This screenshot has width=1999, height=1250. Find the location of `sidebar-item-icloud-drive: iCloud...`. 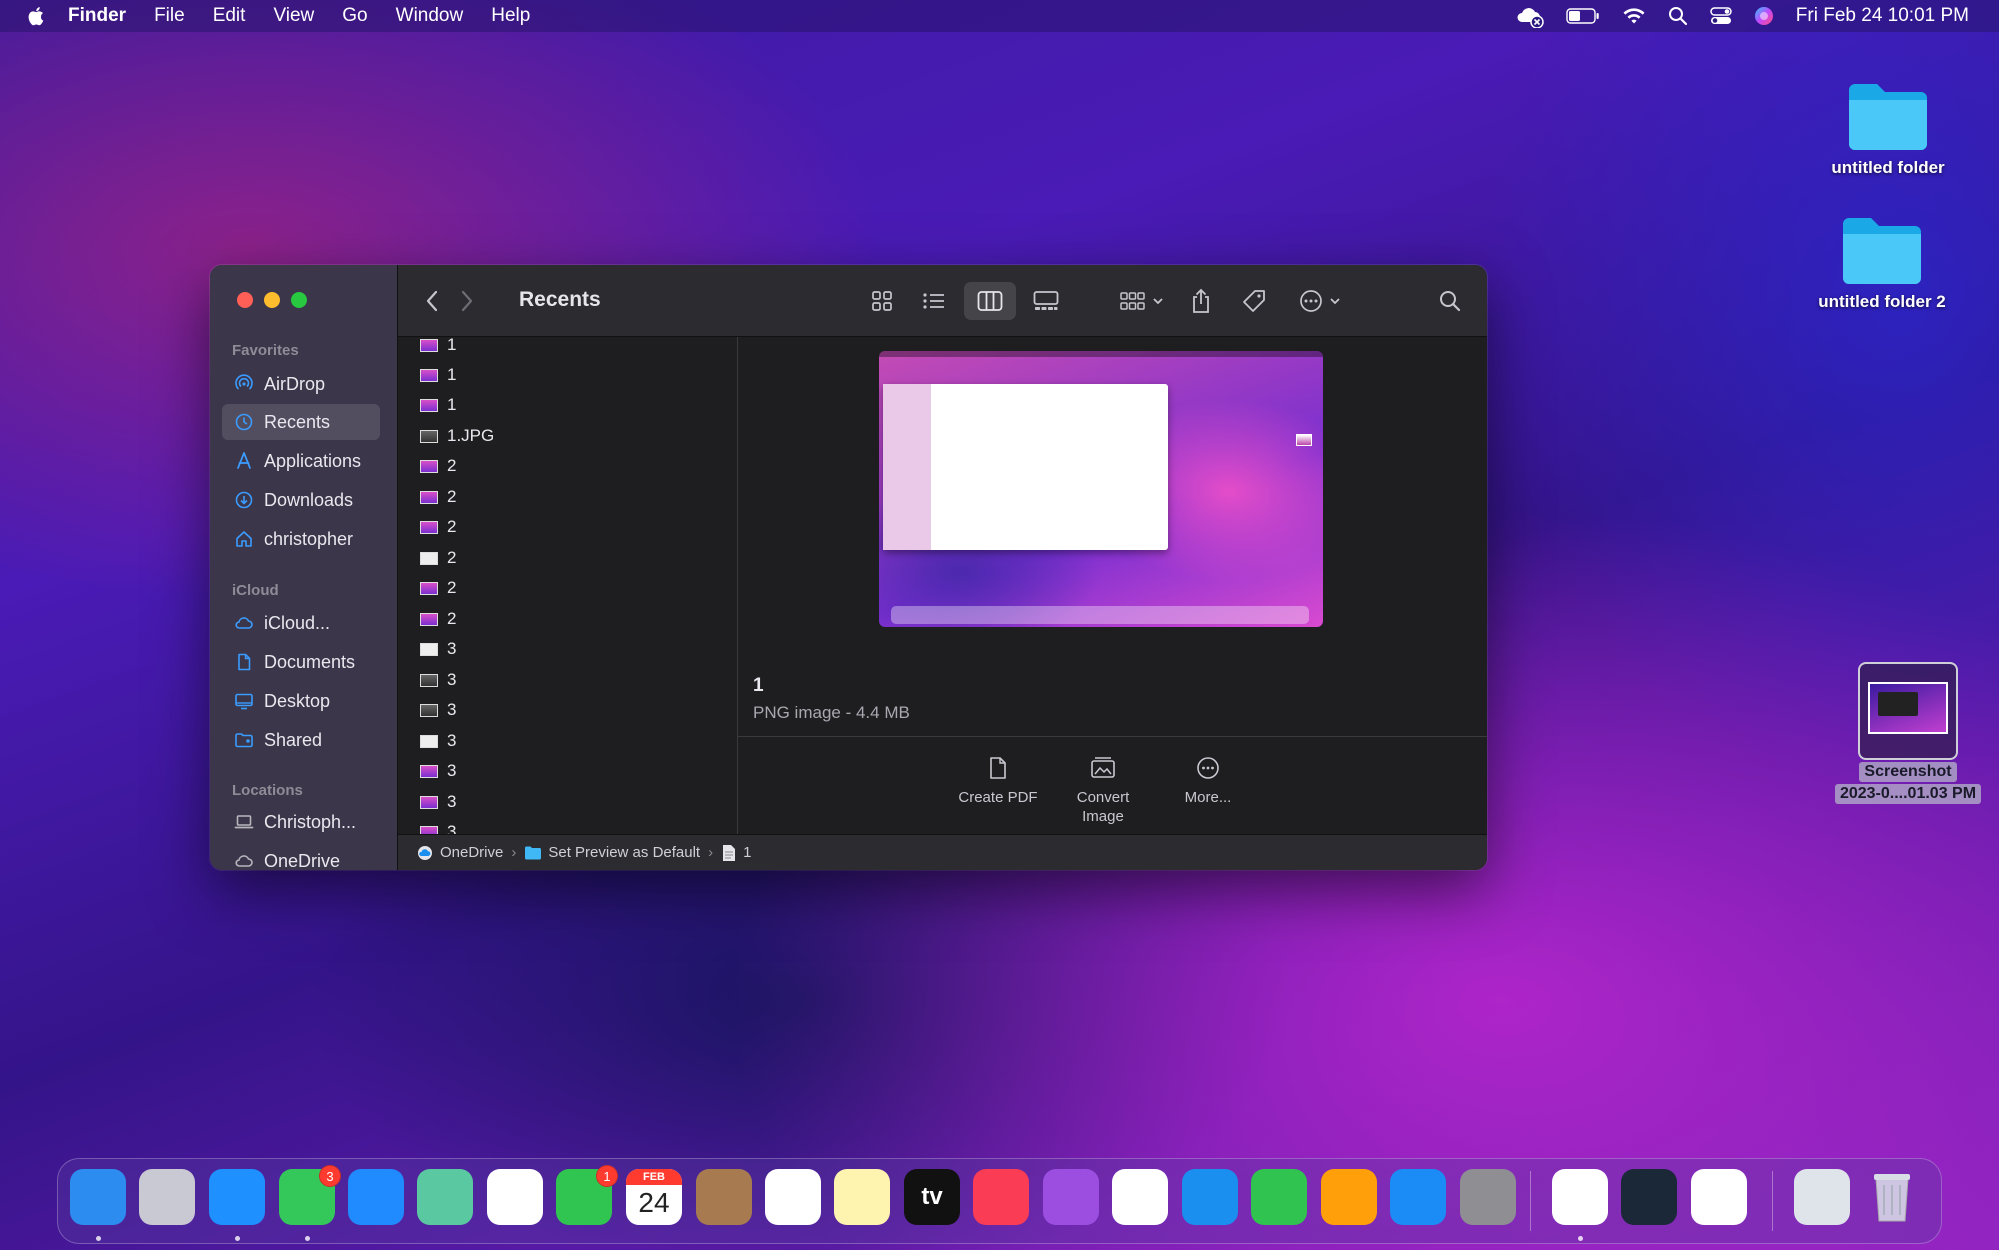

sidebar-item-icloud-drive: iCloud... is located at coordinates (301, 623).